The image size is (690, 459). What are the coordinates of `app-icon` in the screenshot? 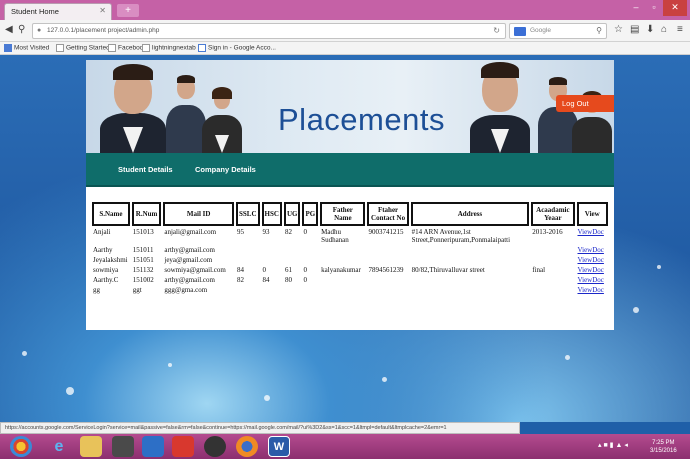 It's located at (153, 446).